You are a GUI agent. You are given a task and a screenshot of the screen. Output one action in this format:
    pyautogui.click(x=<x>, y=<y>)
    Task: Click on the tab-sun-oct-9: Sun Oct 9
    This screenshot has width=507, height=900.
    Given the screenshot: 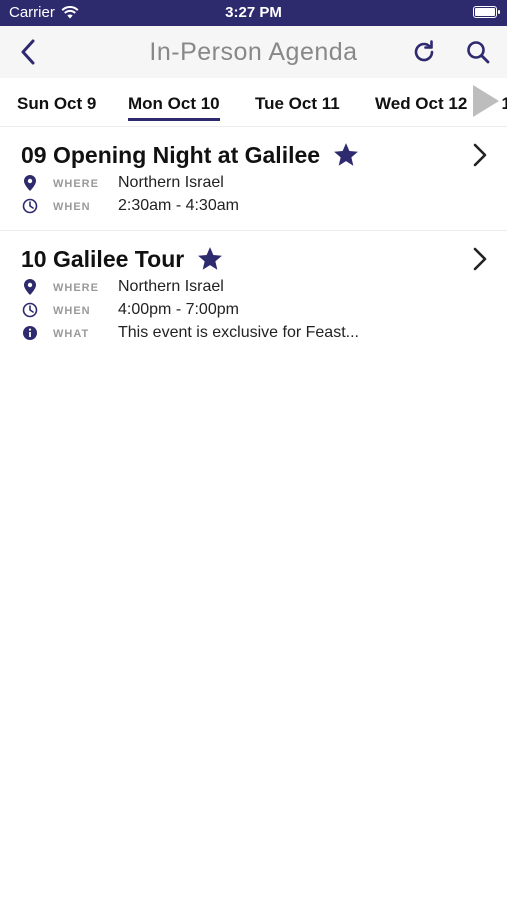 What is the action you would take?
    pyautogui.click(x=56, y=104)
    